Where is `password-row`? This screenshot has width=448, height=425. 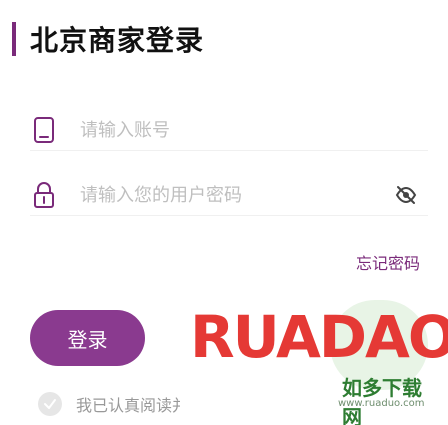
password-row is located at coordinates (229, 195).